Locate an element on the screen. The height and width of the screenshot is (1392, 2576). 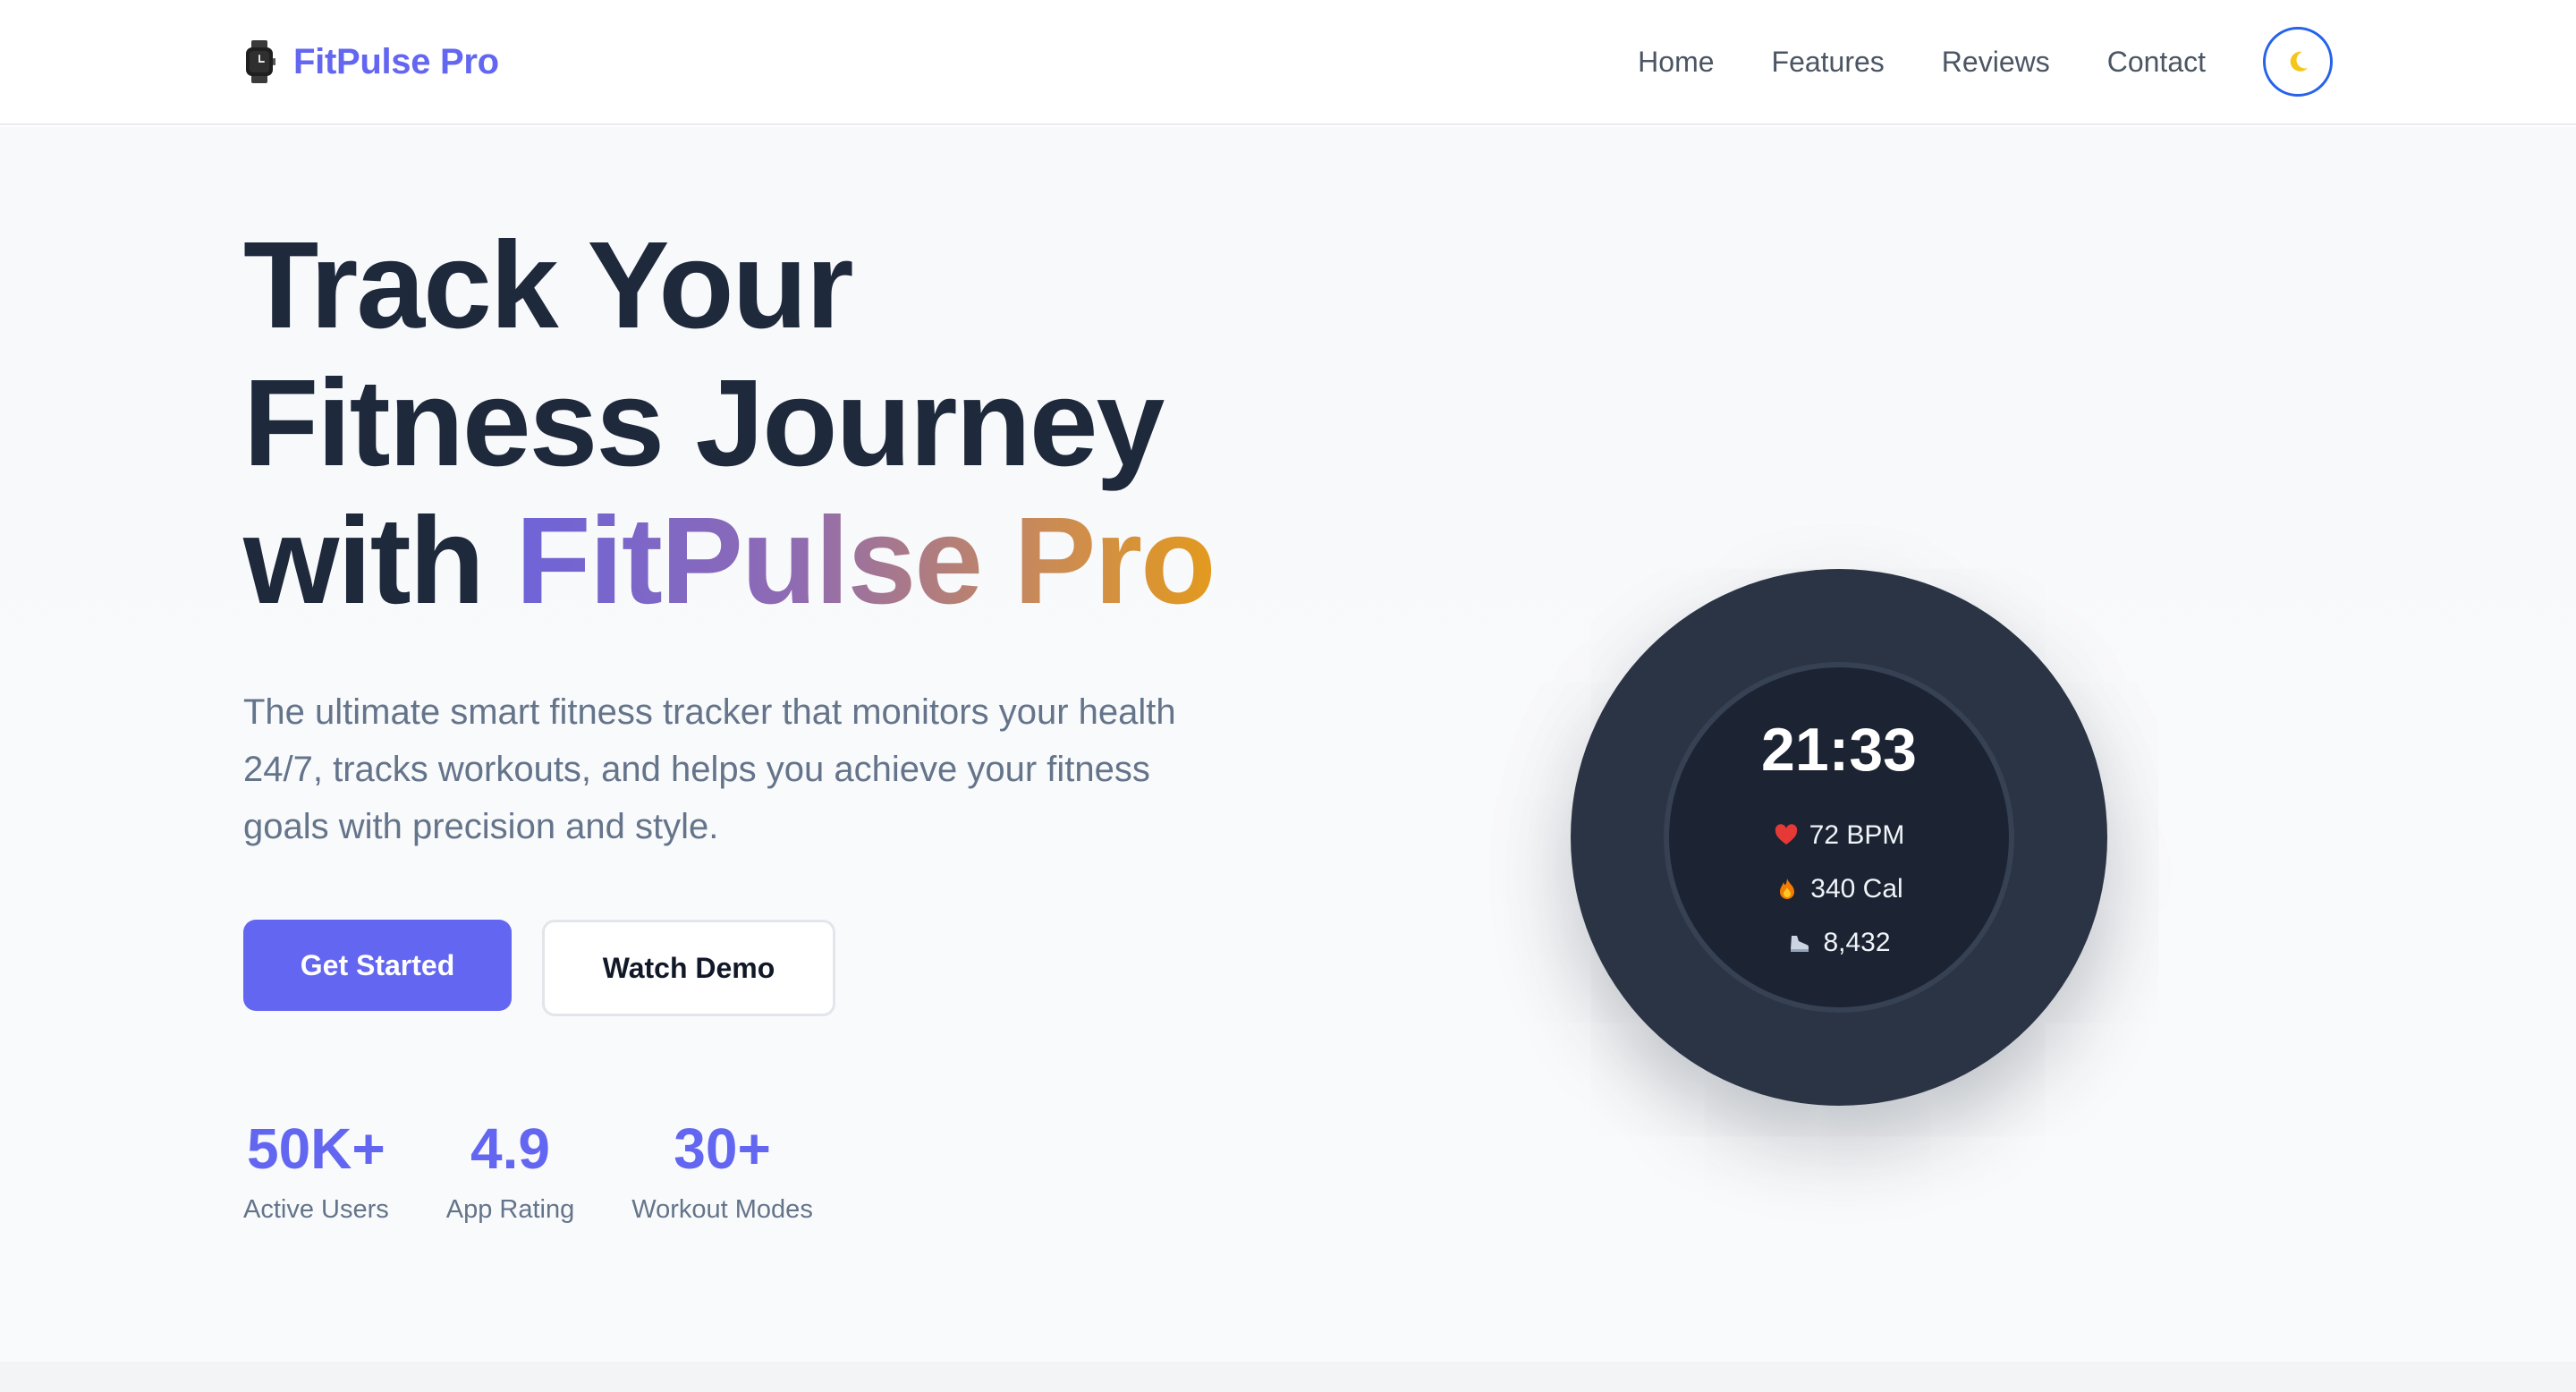
watch-face: 21:33 72 BPM 340 Cal 8,432 is located at coordinates (1839, 837).